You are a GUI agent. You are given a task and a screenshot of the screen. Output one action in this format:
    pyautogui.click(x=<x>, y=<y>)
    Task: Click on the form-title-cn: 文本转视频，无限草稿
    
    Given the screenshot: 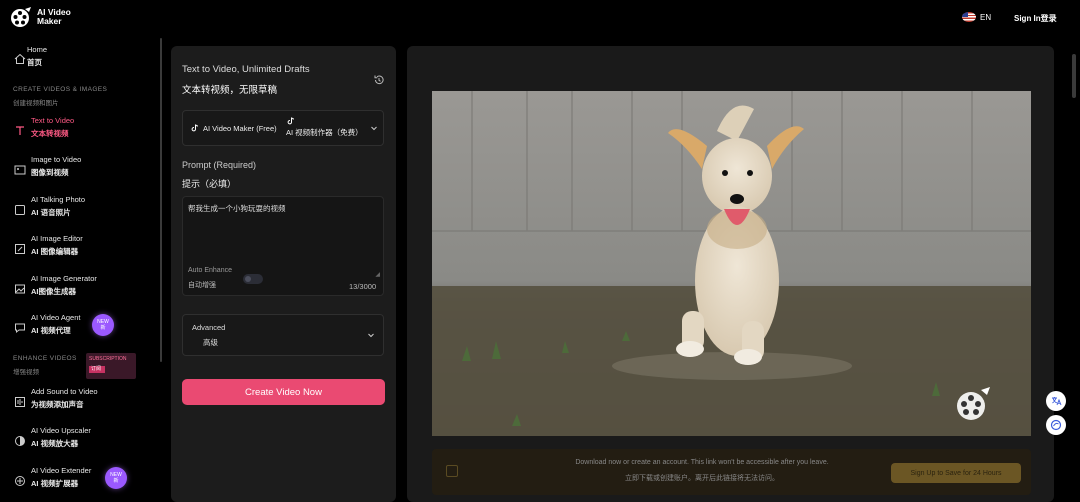 What is the action you would take?
    pyautogui.click(x=230, y=90)
    